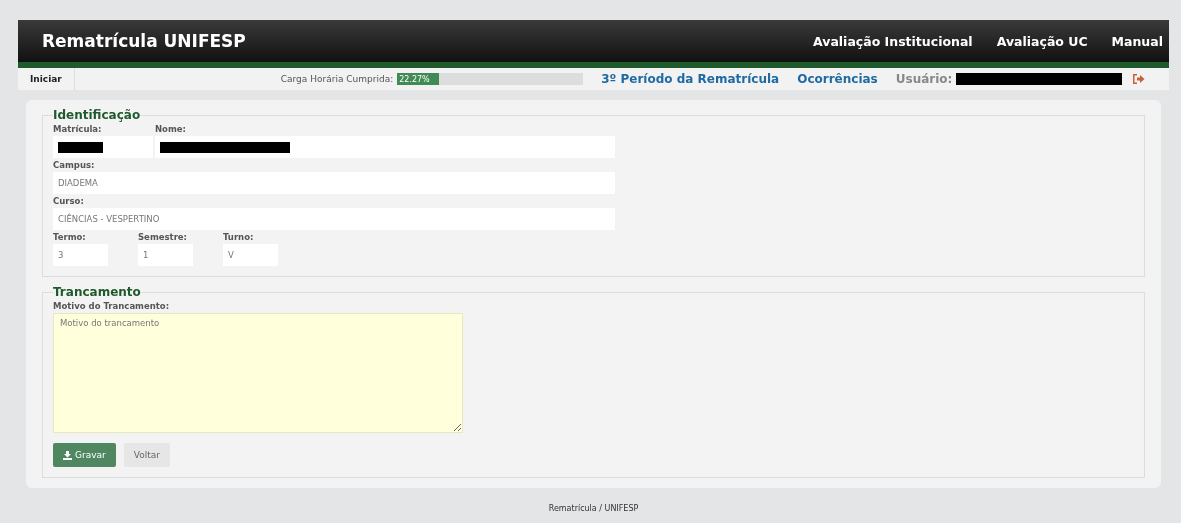 Image resolution: width=1181 pixels, height=523 pixels. Describe the element at coordinates (690, 79) in the screenshot. I see `nav-link: 3º Período da Rematrícula` at that location.